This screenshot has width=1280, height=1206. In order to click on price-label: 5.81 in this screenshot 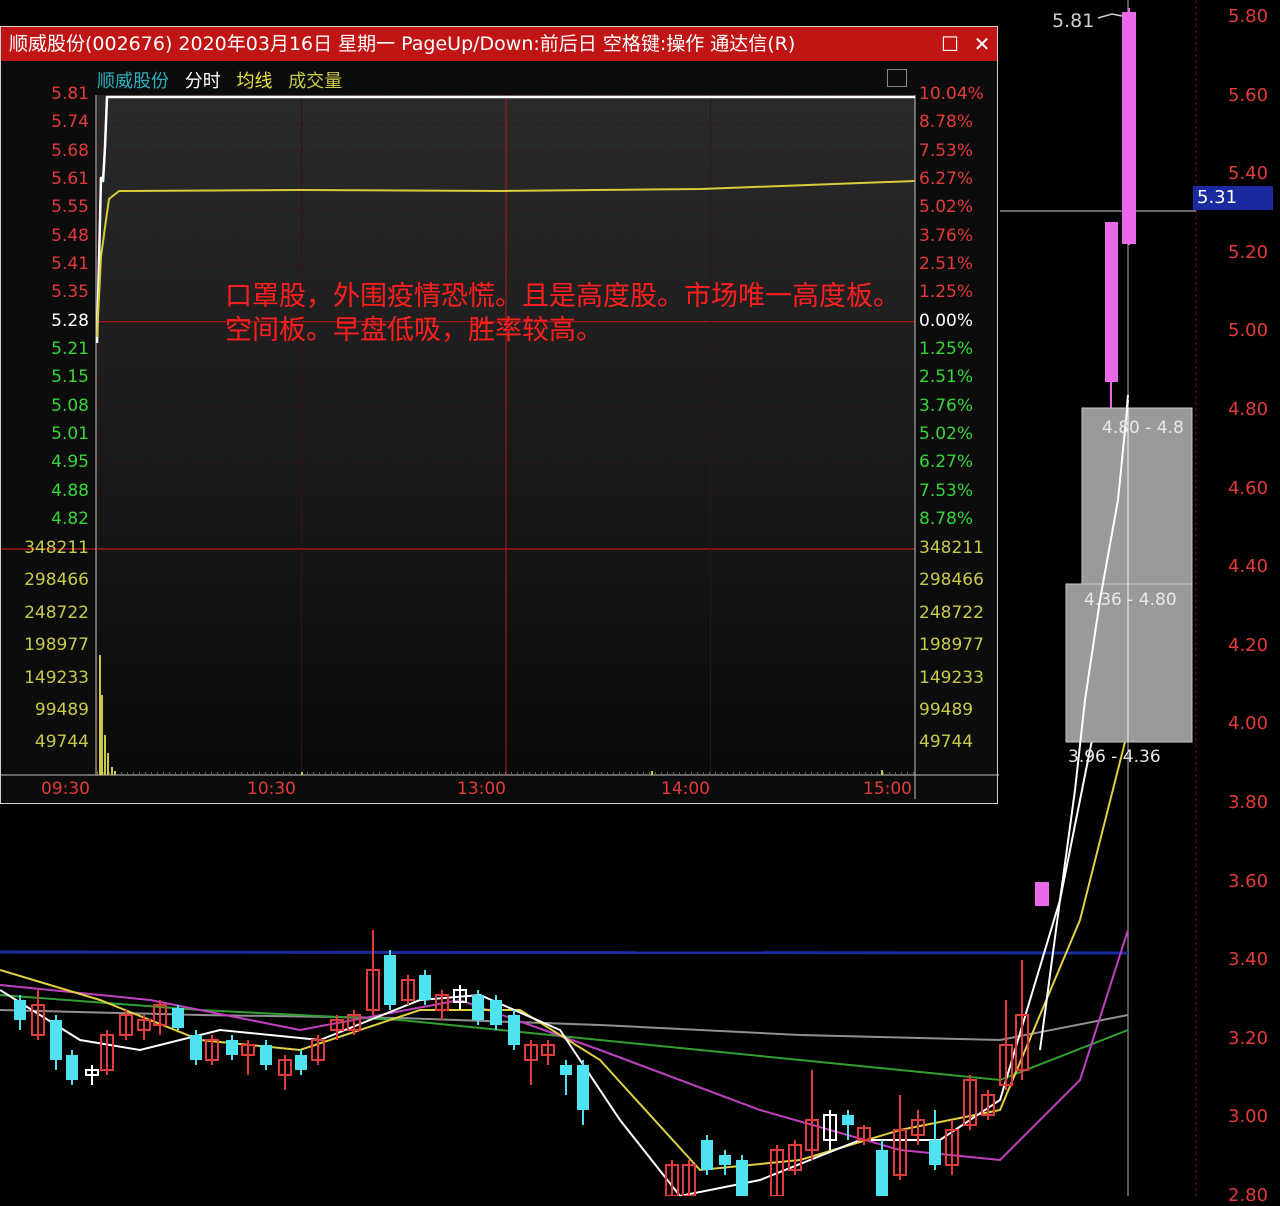, I will do `click(70, 94)`.